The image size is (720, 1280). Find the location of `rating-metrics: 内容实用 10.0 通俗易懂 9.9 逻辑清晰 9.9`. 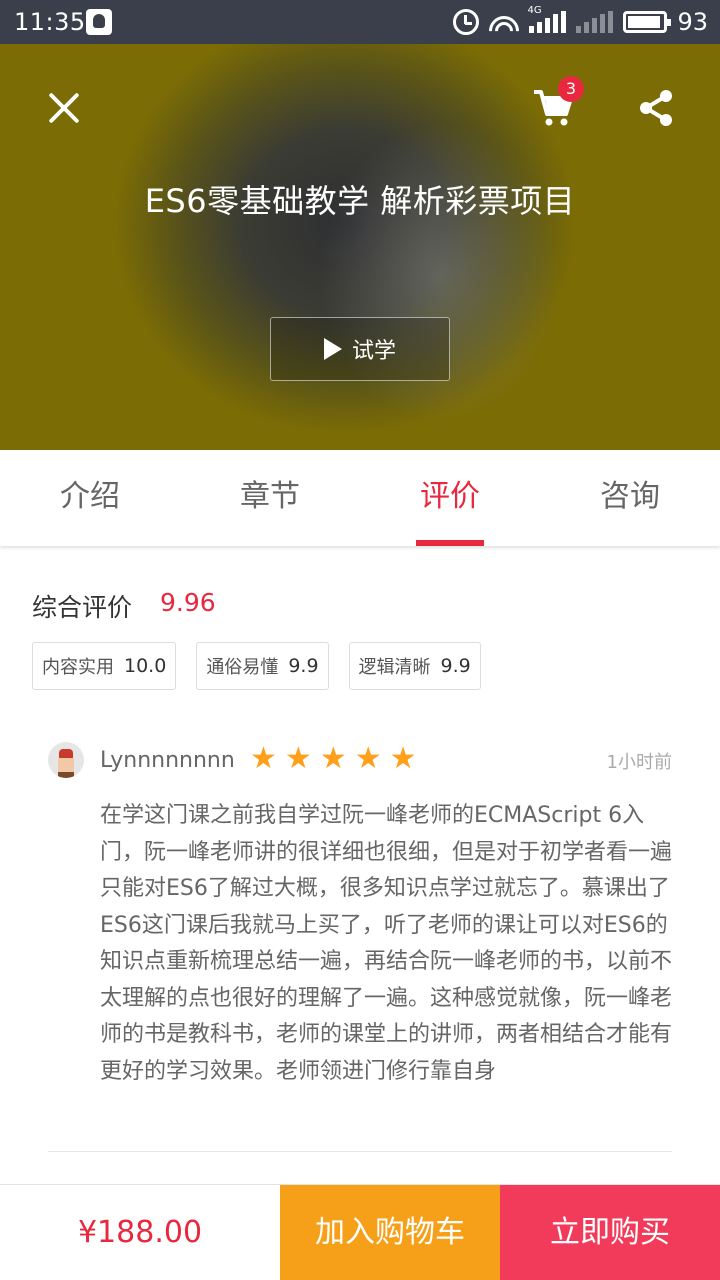

rating-metrics: 内容实用 10.0 通俗易懂 9.9 逻辑清晰 9.9 is located at coordinates (256, 666).